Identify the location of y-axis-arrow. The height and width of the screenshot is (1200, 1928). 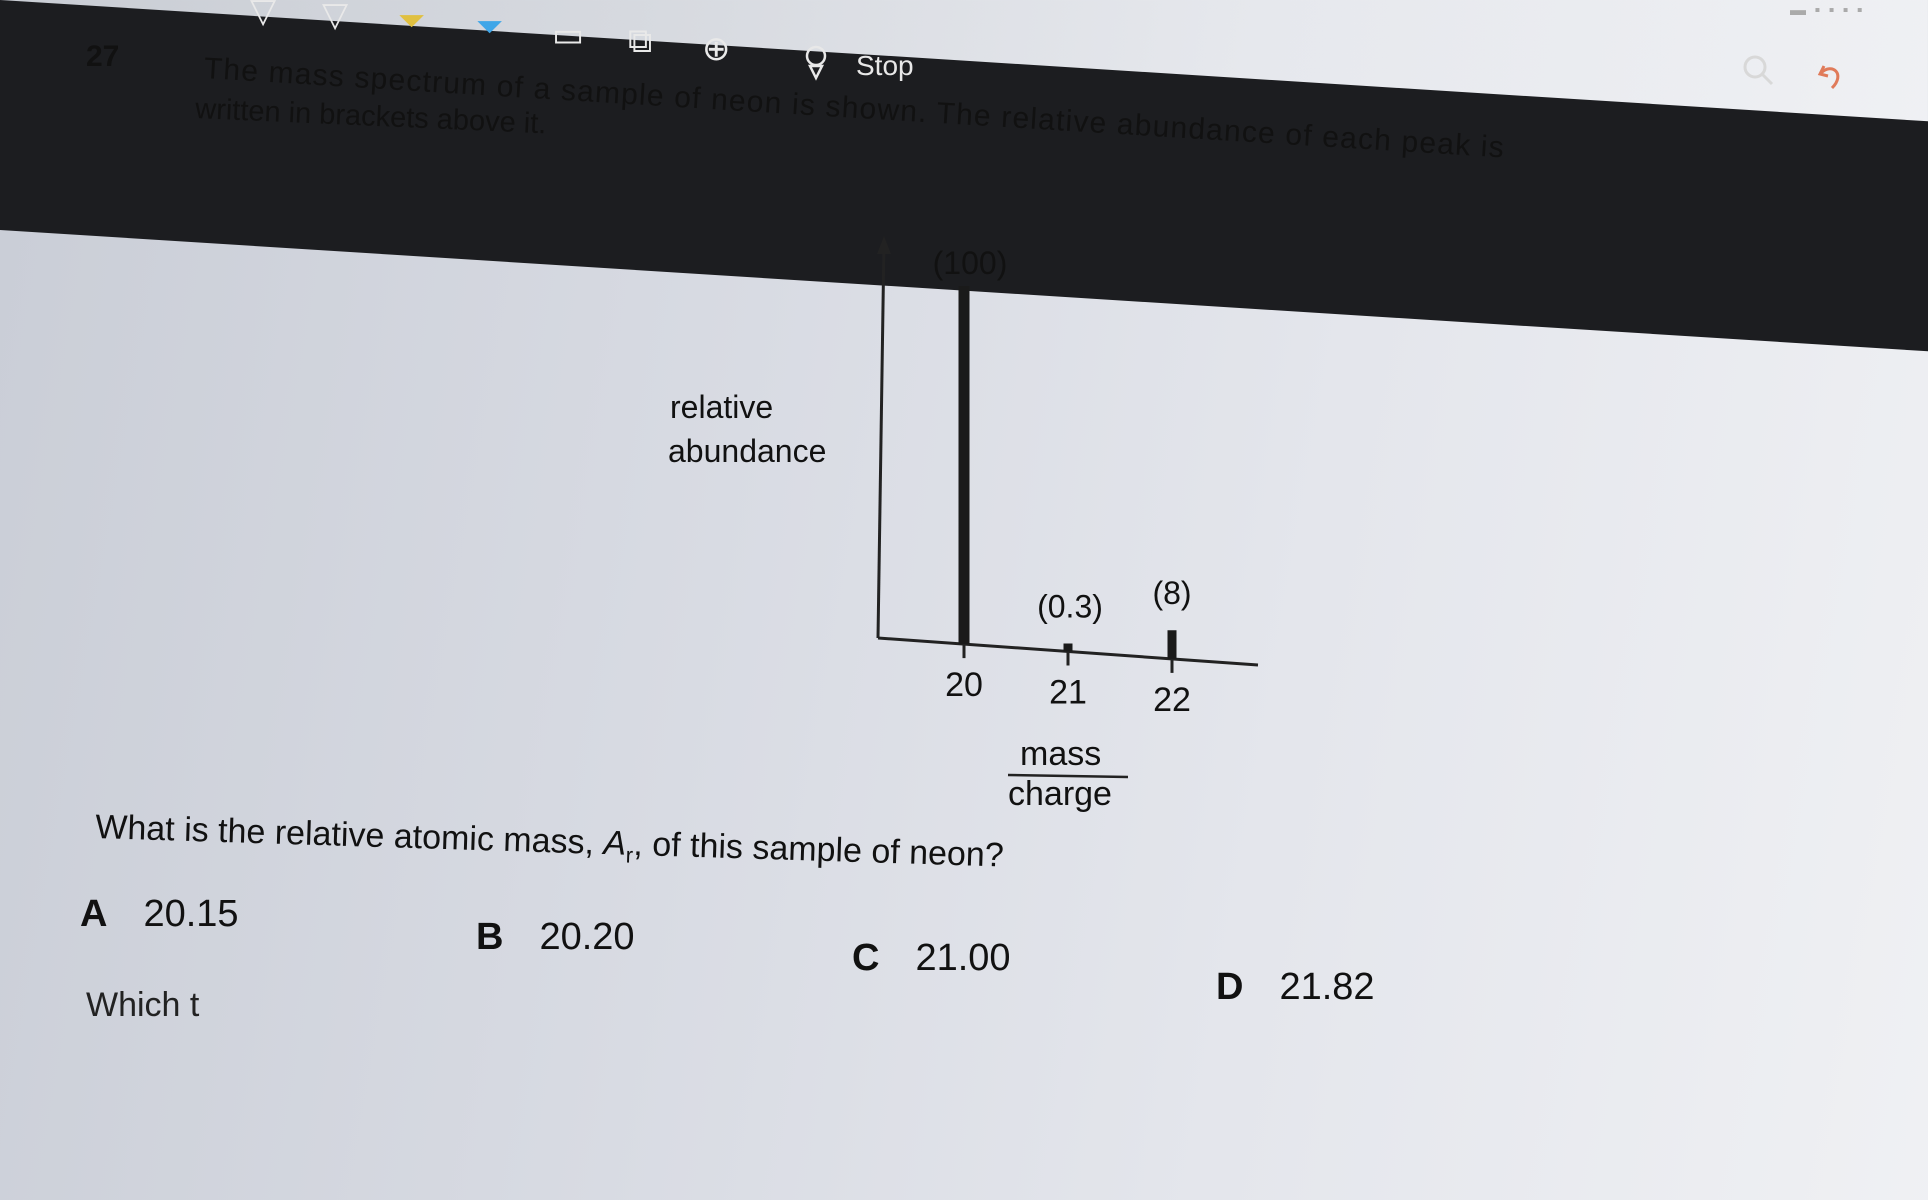
(884, 245).